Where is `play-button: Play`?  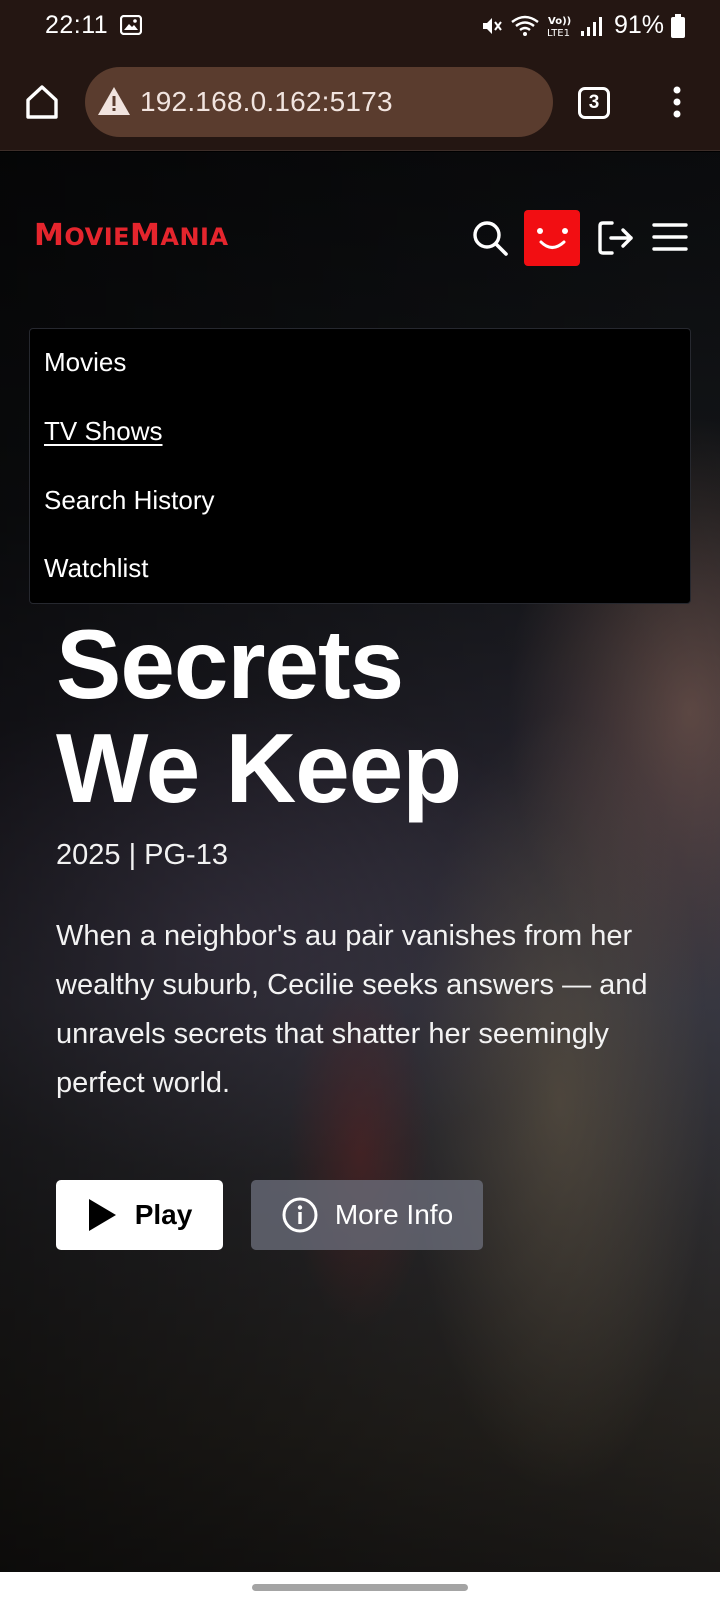 play-button: Play is located at coordinates (139, 1215).